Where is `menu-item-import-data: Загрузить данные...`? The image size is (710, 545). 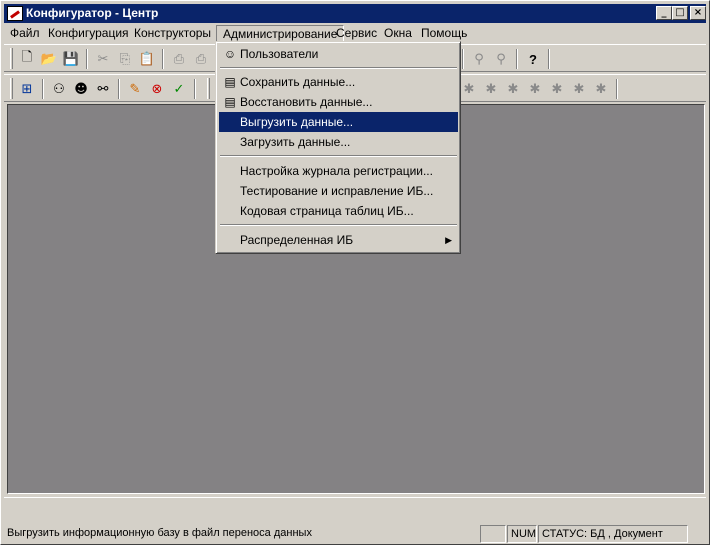 menu-item-import-data: Загрузить данные... is located at coordinates (338, 142).